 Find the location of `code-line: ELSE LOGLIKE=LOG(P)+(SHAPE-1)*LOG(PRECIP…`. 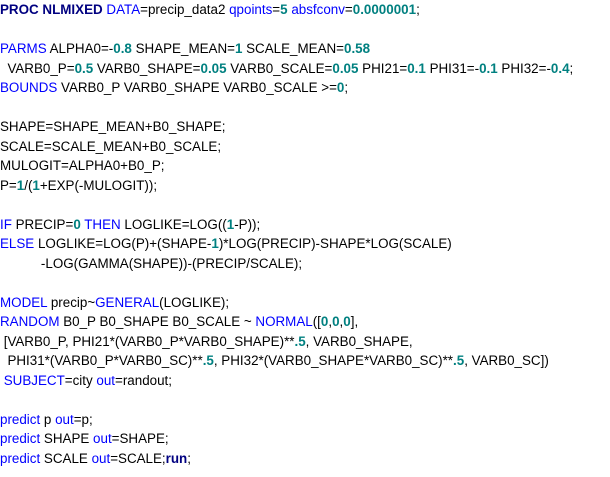

code-line: ELSE LOGLIKE=LOG(P)+(SHAPE-1)*LOG(PRECIP… is located at coordinates (226, 244).